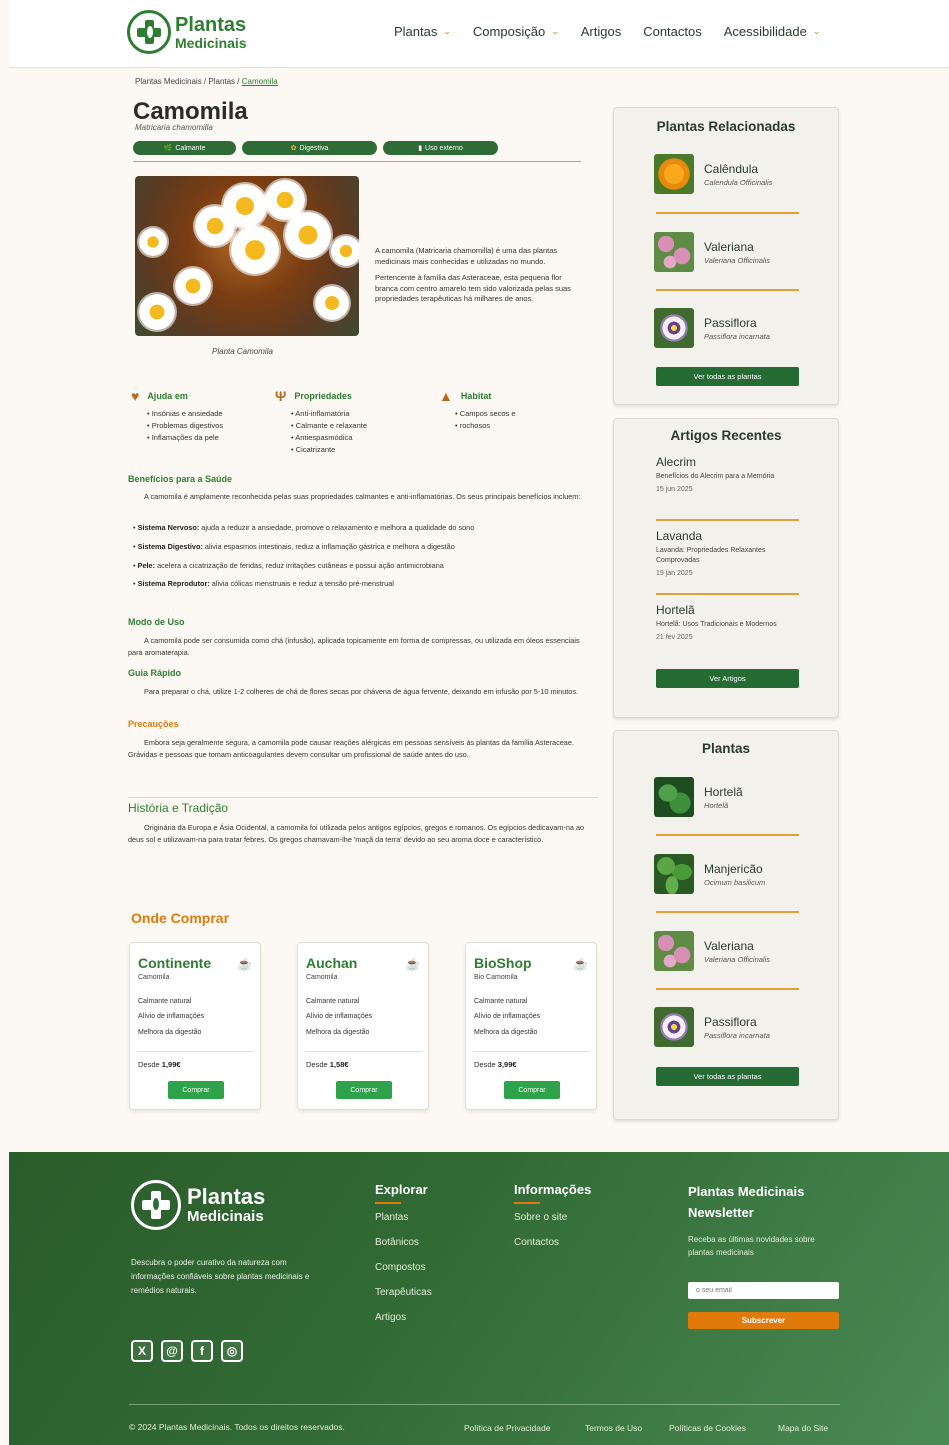 This screenshot has width=949, height=1445. I want to click on history-divider, so click(363, 797).